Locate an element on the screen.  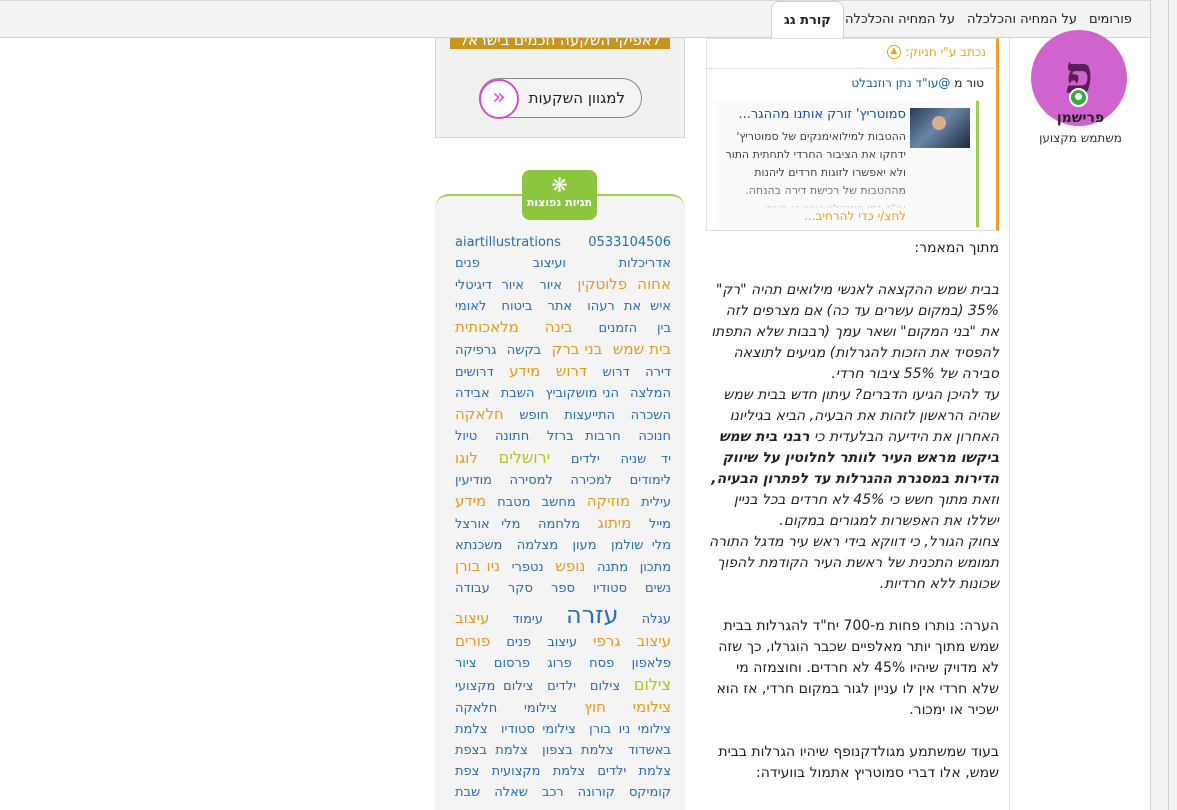
tag-link: נשים is located at coordinates (658, 588).